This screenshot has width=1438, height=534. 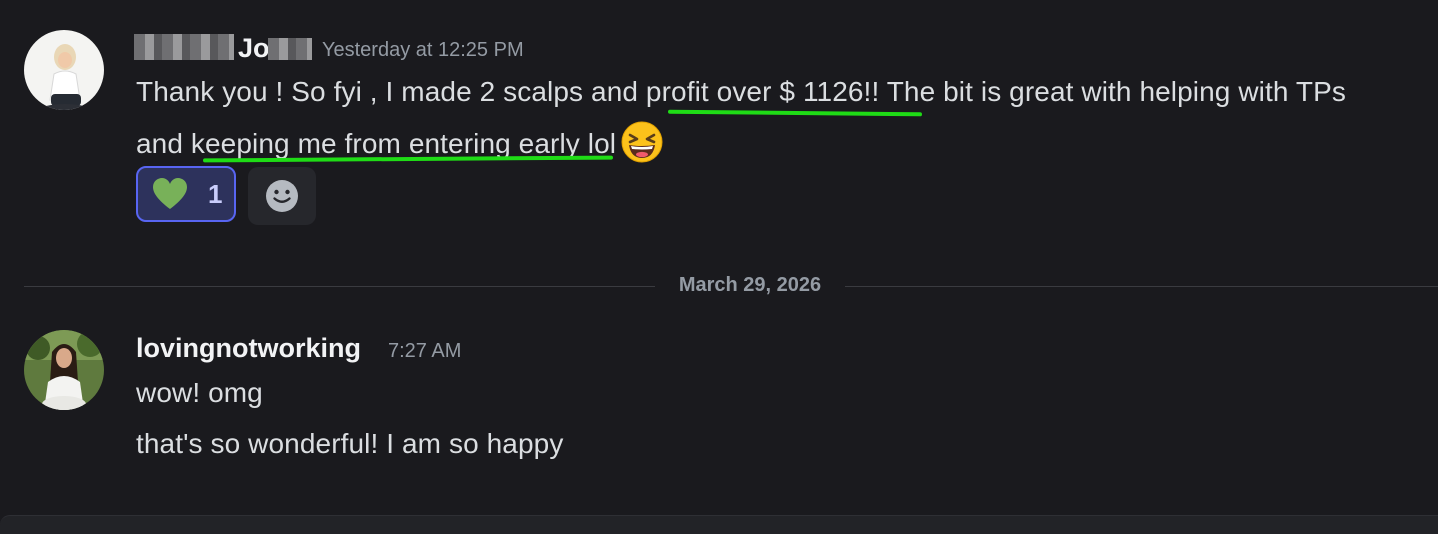 What do you see at coordinates (199, 392) in the screenshot?
I see `message-line-1: wow! omg` at bounding box center [199, 392].